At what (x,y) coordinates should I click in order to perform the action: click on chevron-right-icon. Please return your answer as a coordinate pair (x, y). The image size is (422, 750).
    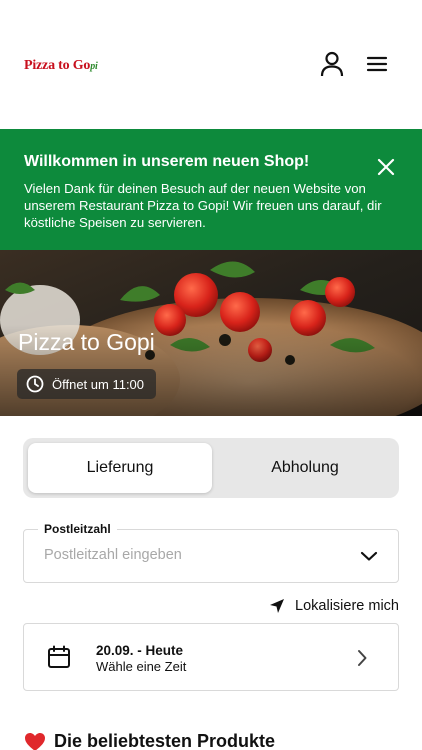
    Looking at the image, I should click on (362, 658).